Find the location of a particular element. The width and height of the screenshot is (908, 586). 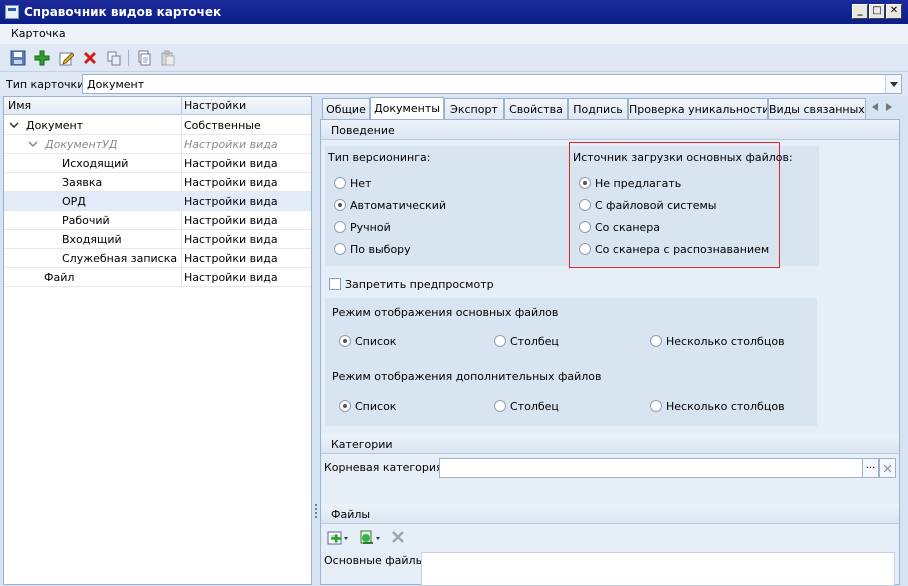

card-type-select: Документ is located at coordinates (492, 84).